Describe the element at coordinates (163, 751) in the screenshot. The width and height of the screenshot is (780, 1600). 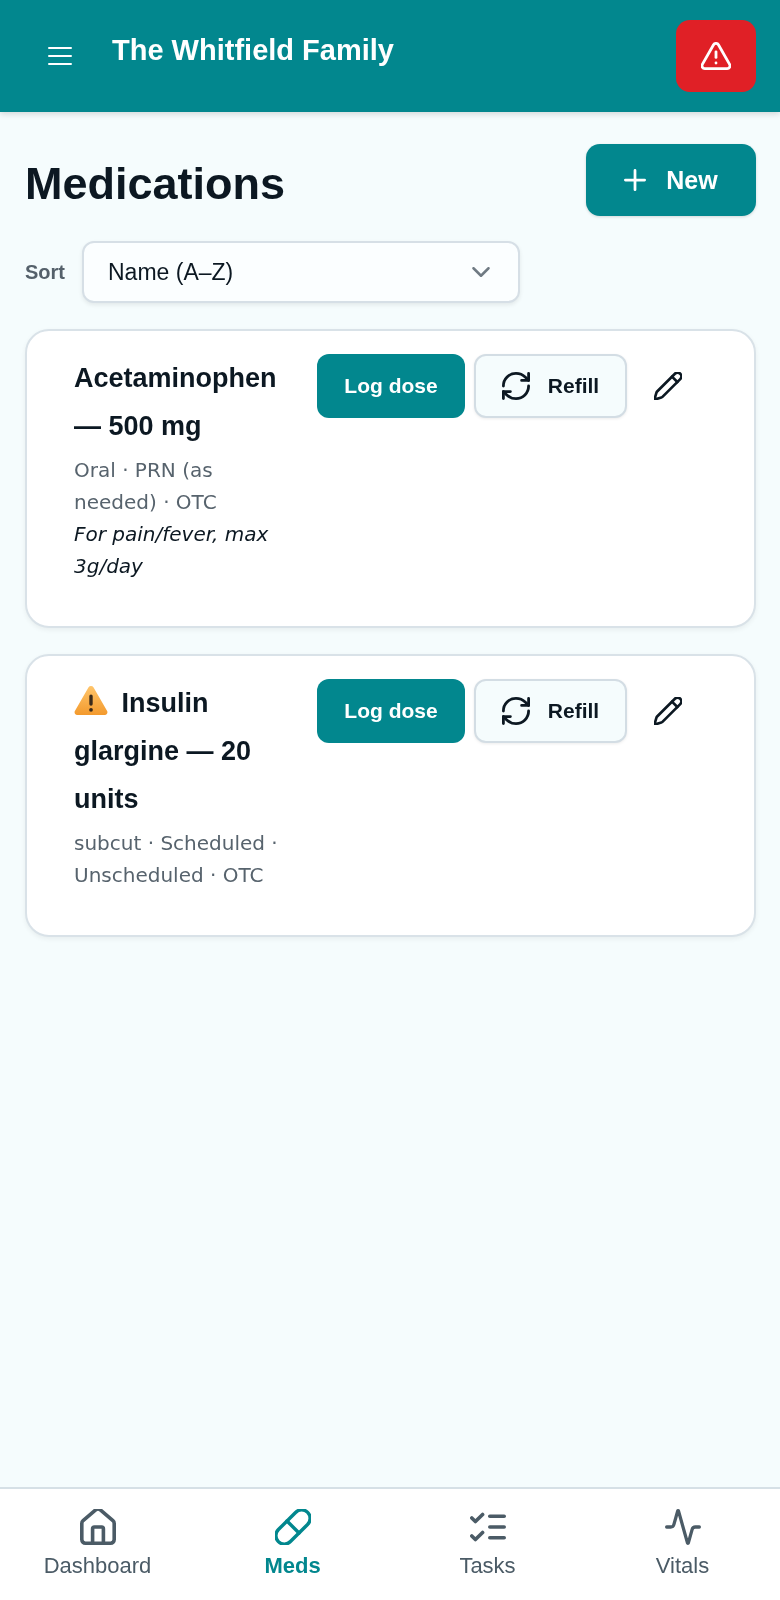
I see `medication-name: Insulin glargine — 20 units` at that location.